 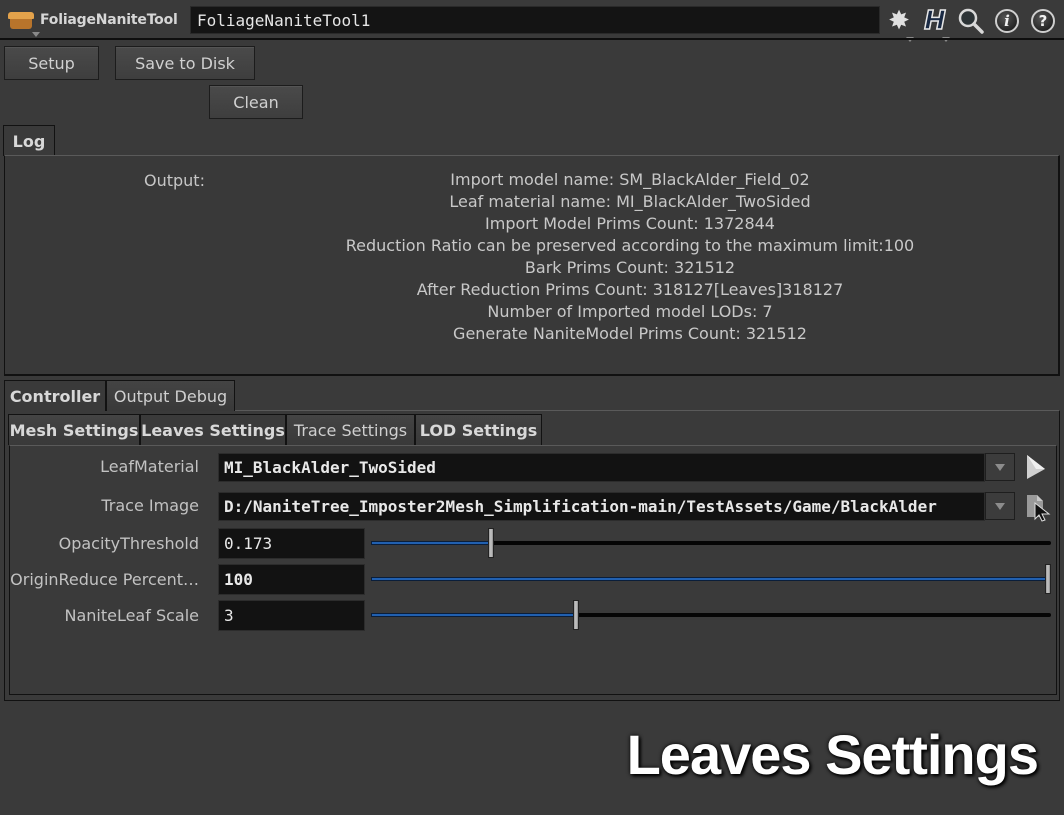 I want to click on menu-arrow-icon, so click(x=36, y=34).